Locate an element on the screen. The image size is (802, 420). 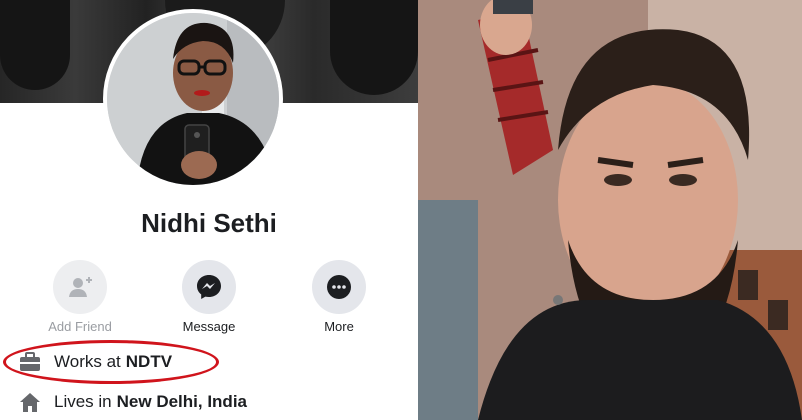
message-button: Message is located at coordinates (209, 297).